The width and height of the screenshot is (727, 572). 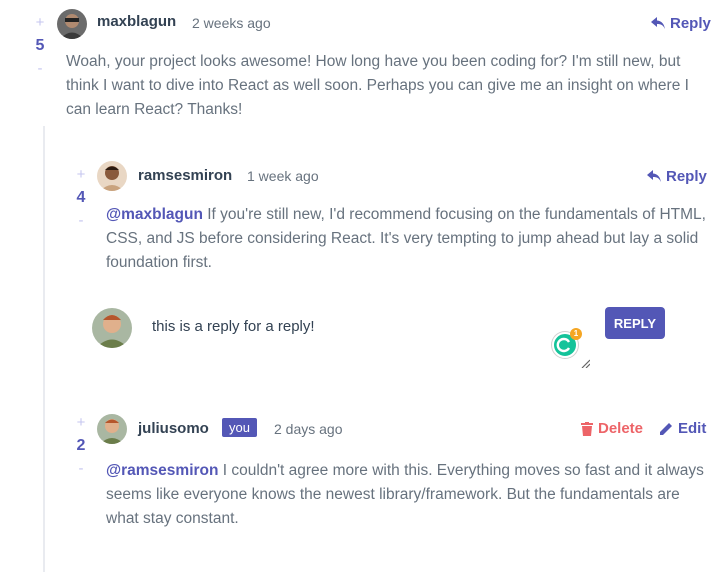 I want to click on pencil-icon, so click(x=666, y=429).